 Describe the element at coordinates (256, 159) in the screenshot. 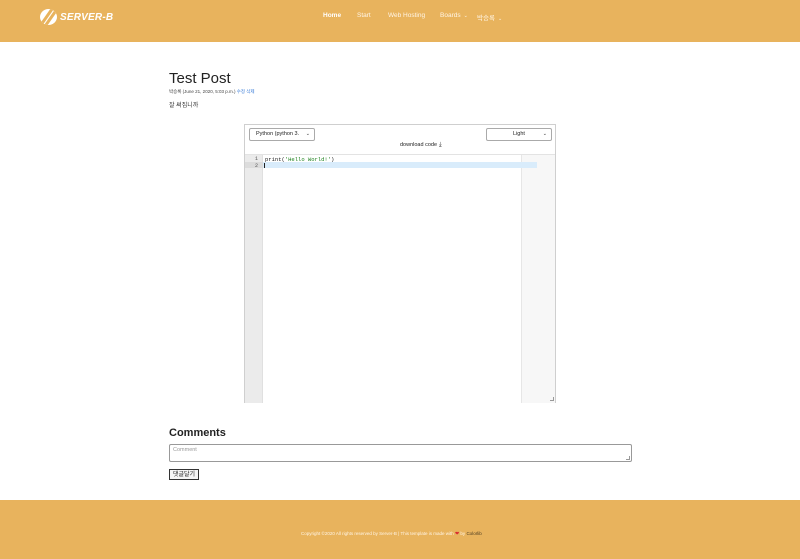

I see `line-number: 1` at that location.